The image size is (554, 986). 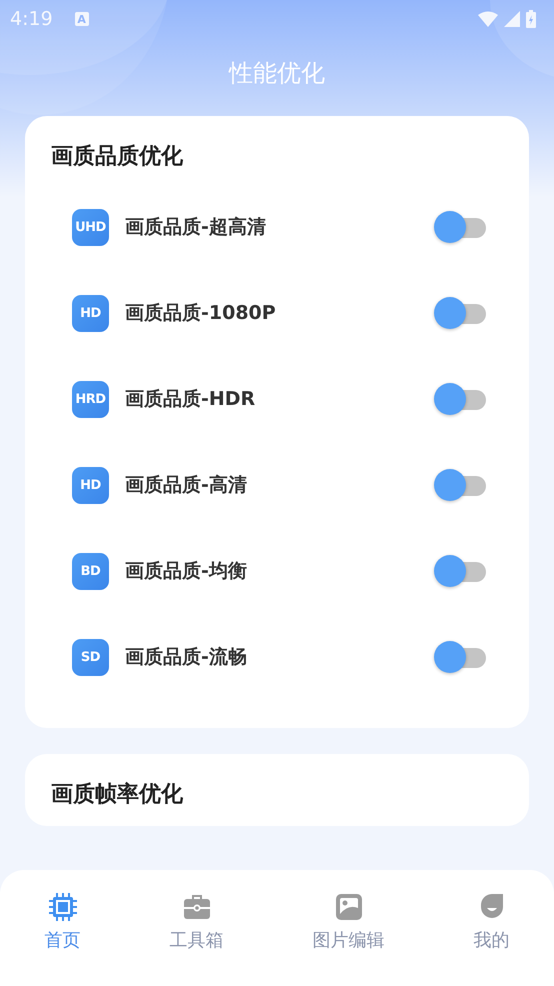 I want to click on option-label: 画质品质-超高清, so click(x=196, y=227).